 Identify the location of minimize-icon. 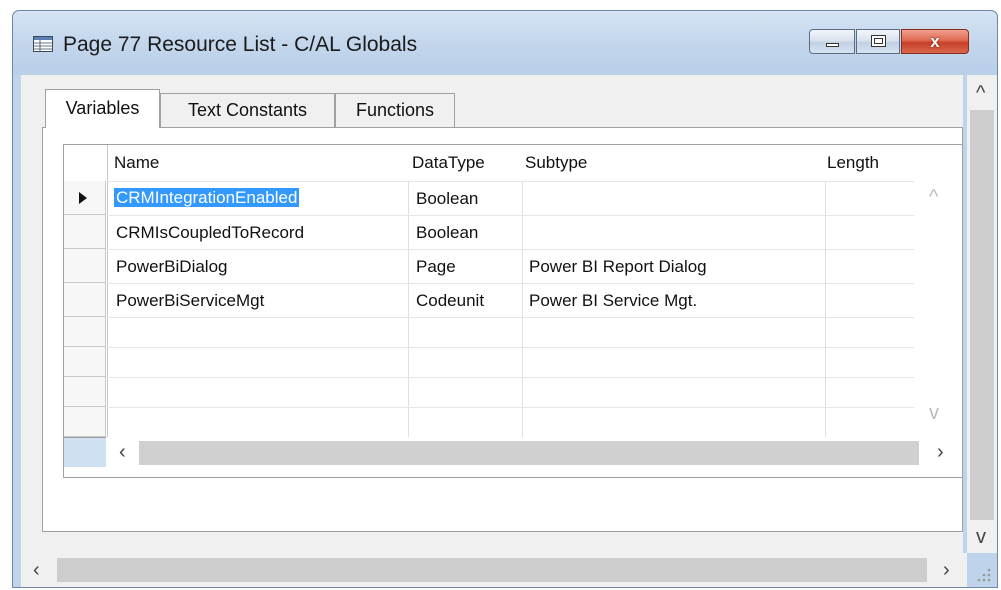
(832, 45).